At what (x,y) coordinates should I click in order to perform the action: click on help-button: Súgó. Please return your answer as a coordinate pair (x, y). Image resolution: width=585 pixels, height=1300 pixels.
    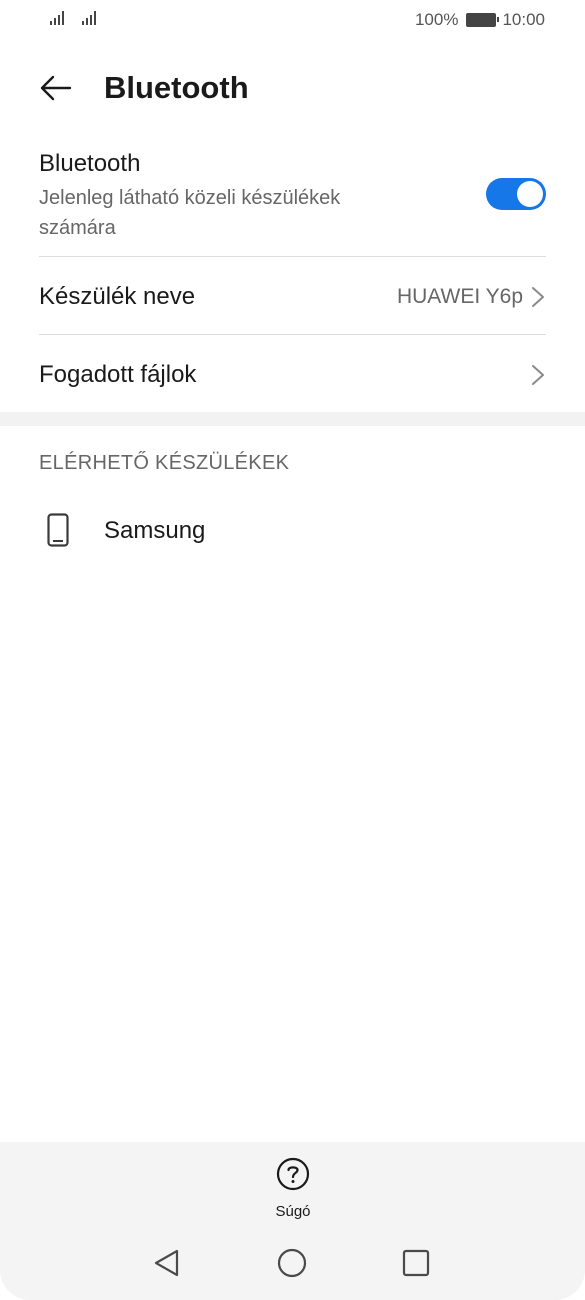
    Looking at the image, I should click on (293, 1190).